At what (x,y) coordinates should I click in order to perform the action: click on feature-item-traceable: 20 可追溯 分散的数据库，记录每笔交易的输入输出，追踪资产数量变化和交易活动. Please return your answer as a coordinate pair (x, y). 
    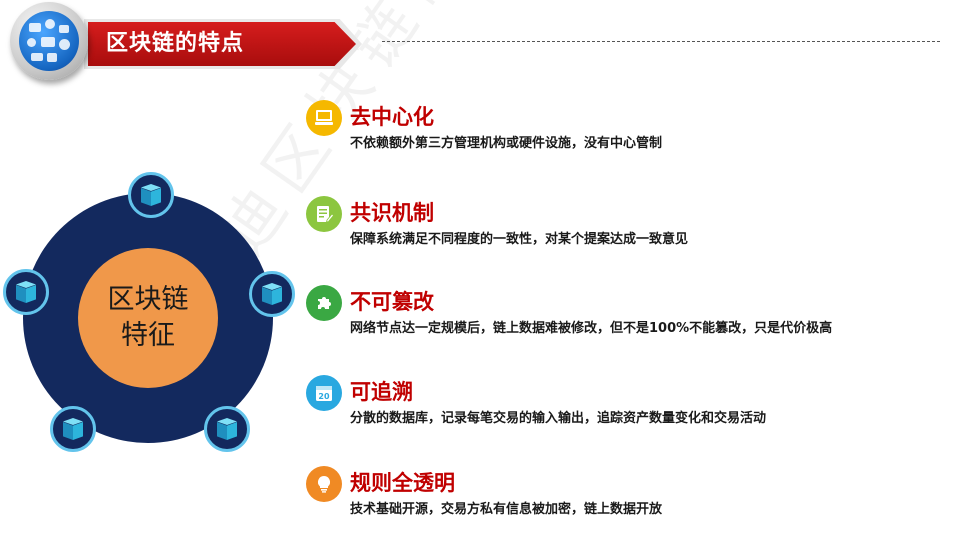
    Looking at the image, I should click on (626, 405).